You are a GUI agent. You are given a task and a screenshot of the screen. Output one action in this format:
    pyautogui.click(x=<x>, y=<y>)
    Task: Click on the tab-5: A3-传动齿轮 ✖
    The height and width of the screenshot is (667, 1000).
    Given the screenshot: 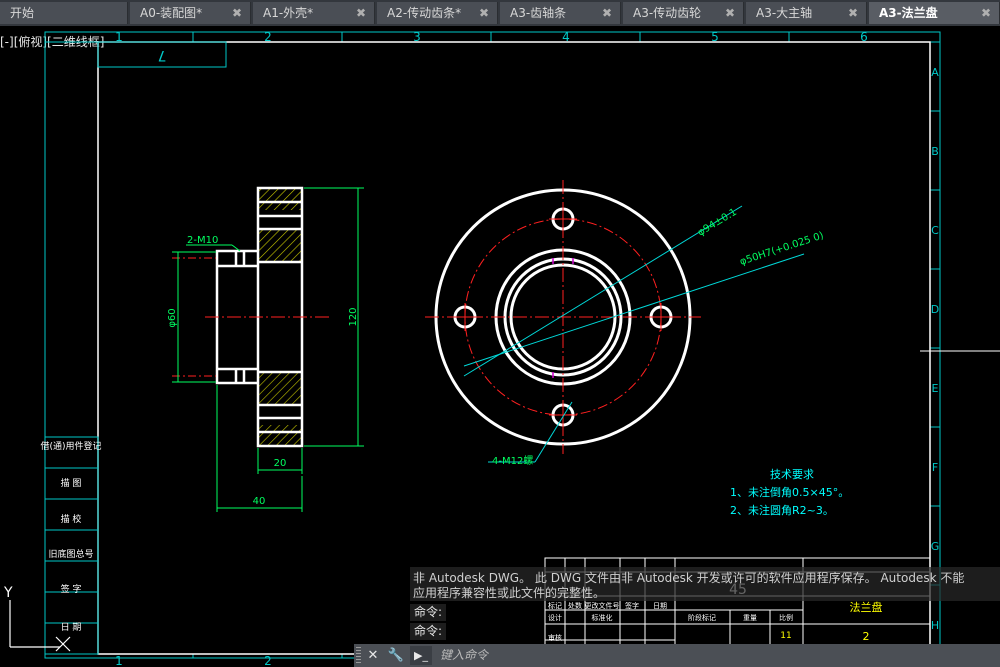 What is the action you would take?
    pyautogui.click(x=683, y=13)
    